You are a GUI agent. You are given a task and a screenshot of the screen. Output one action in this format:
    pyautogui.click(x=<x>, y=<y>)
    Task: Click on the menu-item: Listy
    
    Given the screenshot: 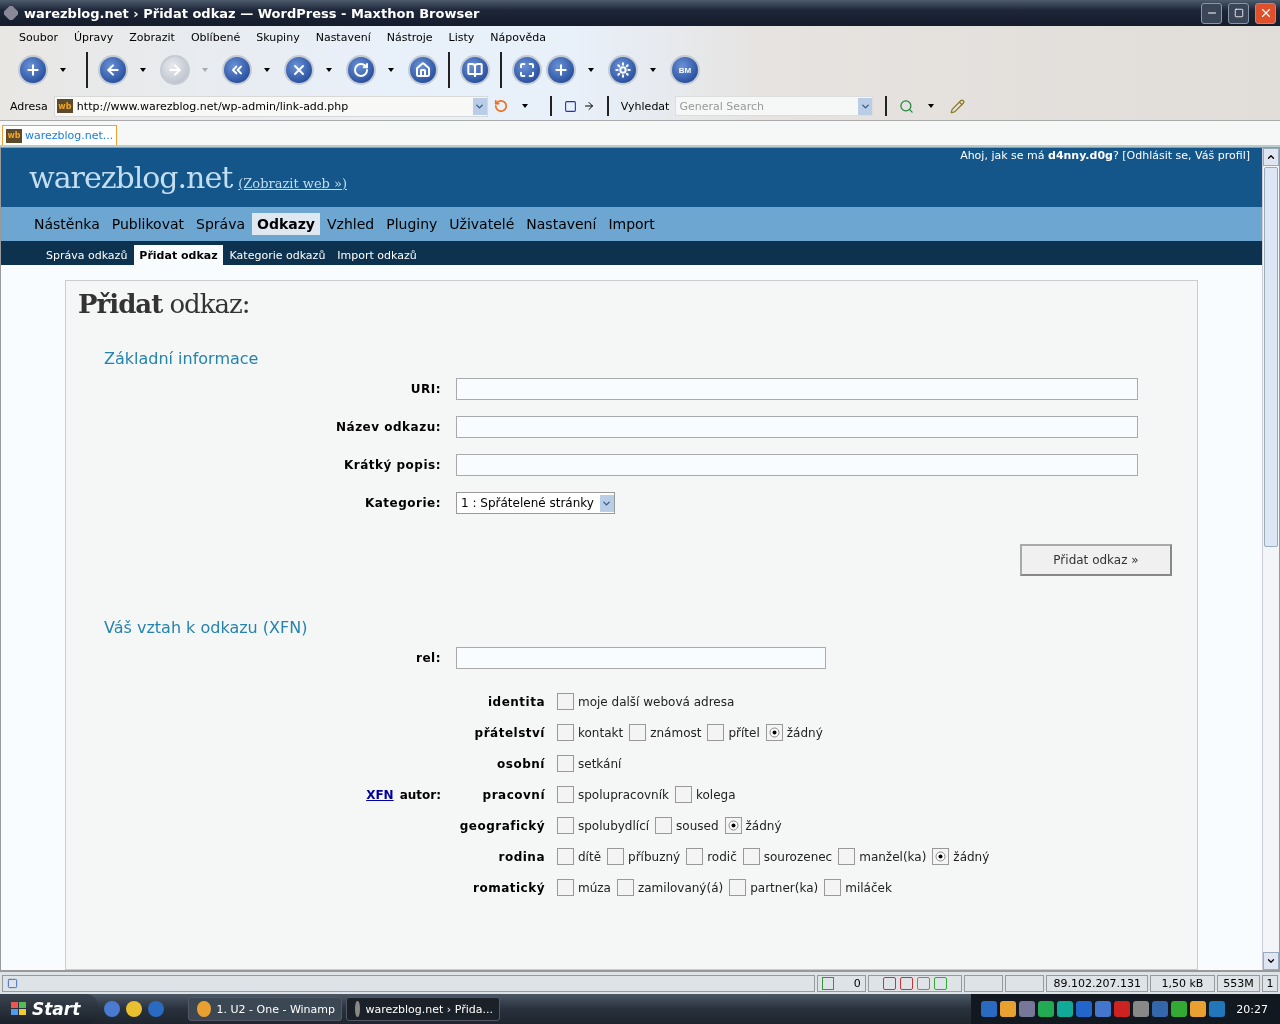 What is the action you would take?
    pyautogui.click(x=461, y=37)
    